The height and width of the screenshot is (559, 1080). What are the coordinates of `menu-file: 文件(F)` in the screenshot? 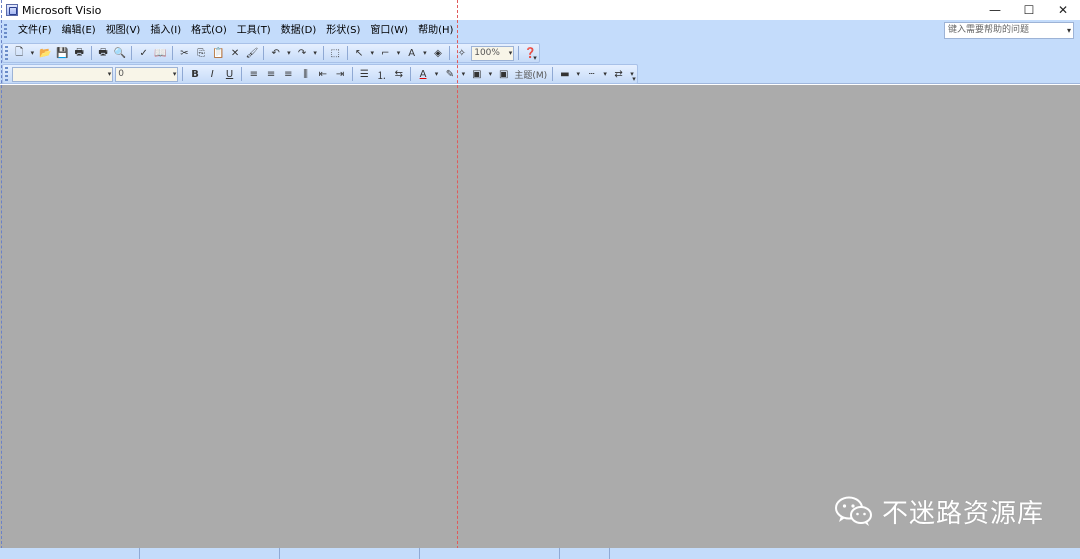 It's located at (35, 31).